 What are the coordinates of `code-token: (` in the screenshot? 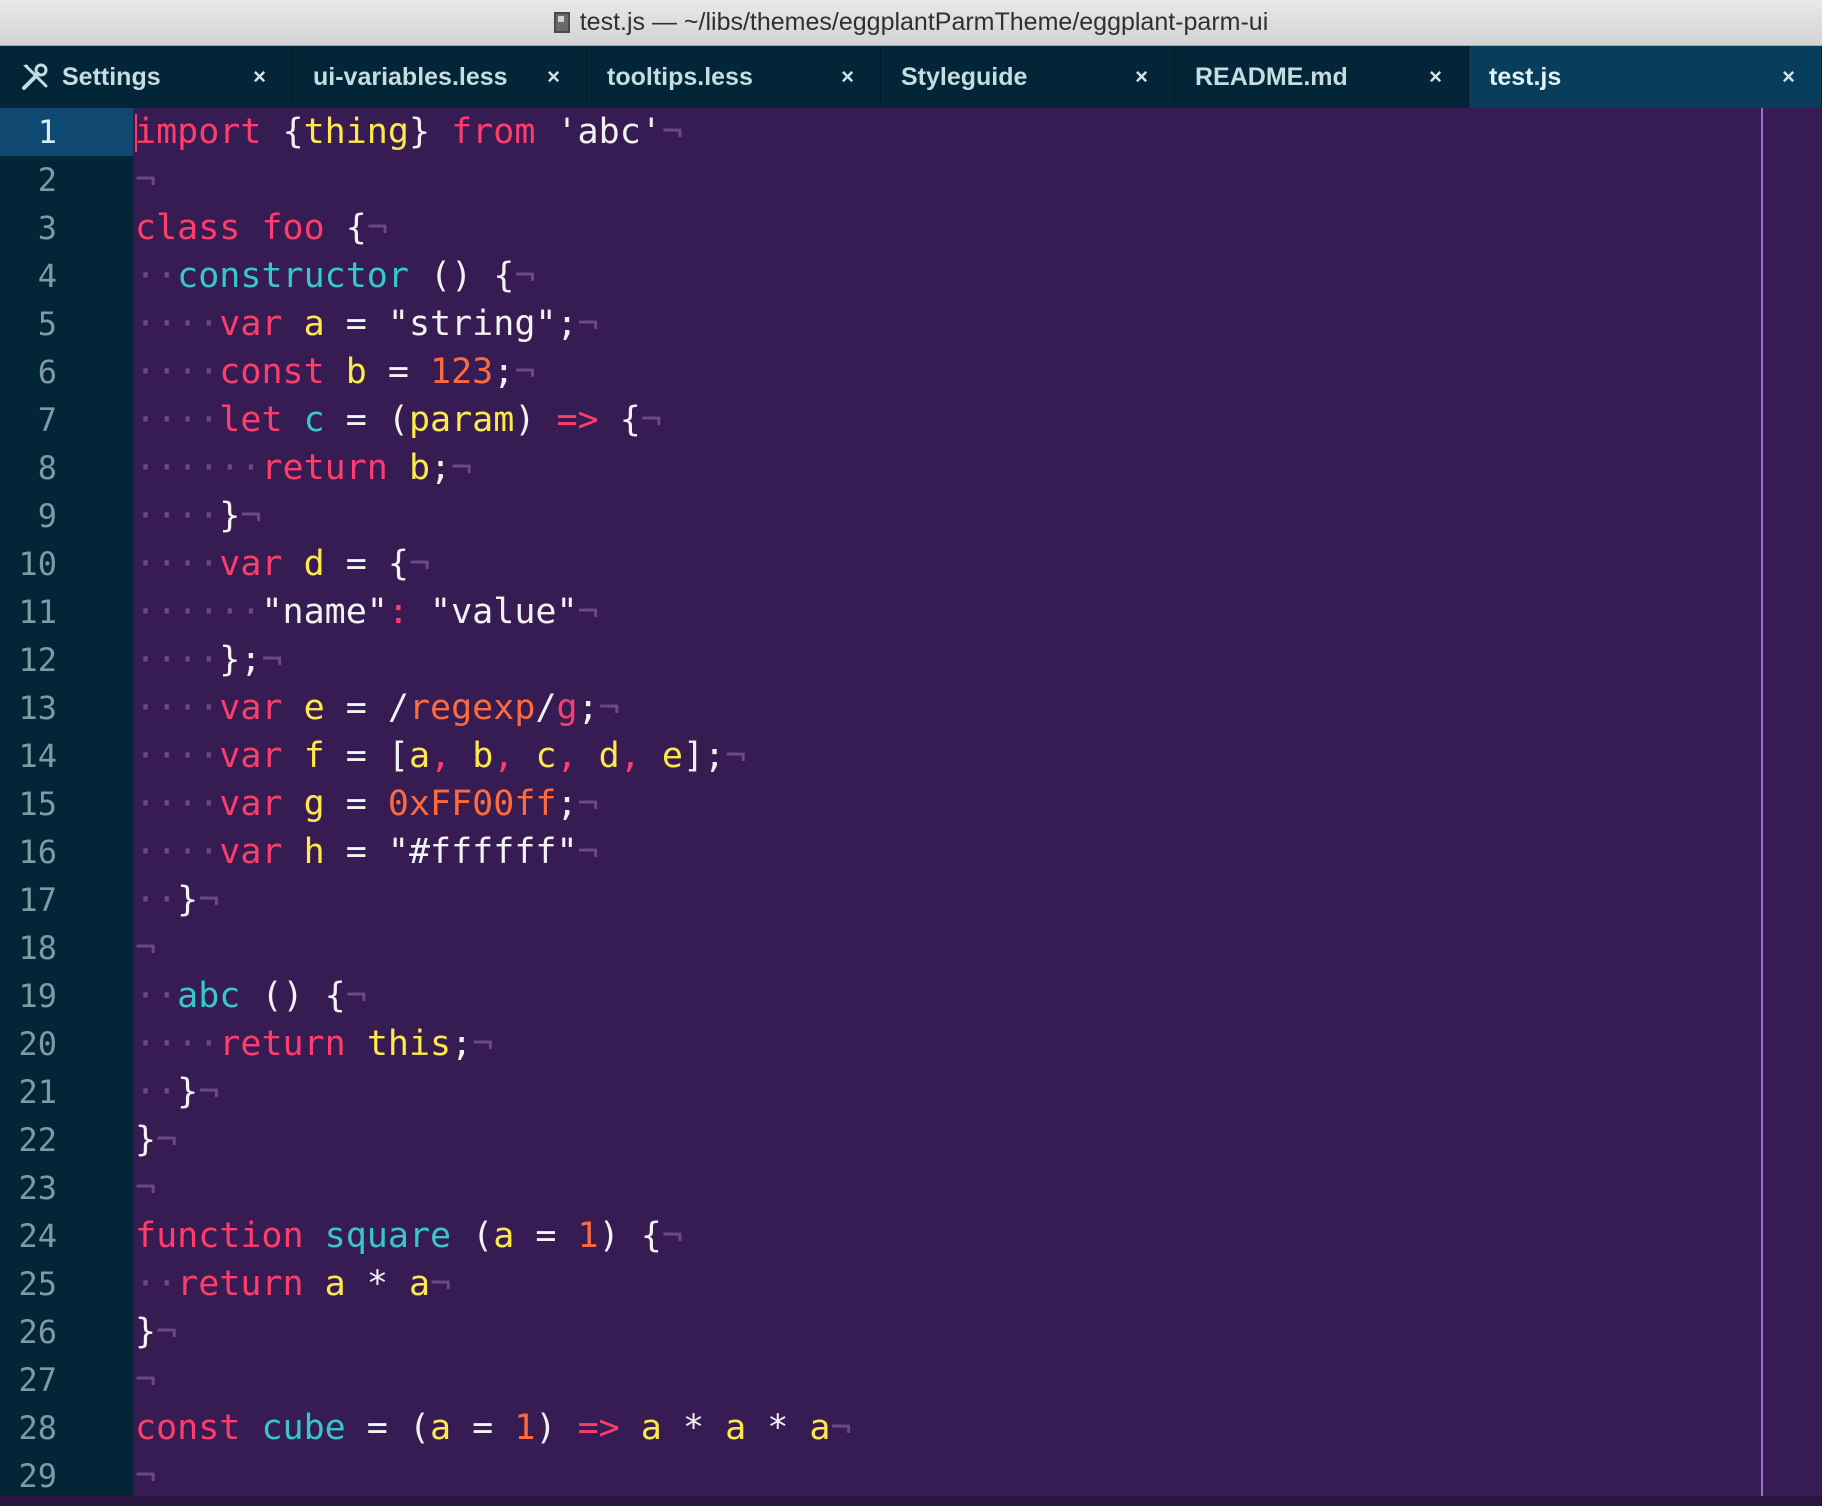 It's located at (472, 1236).